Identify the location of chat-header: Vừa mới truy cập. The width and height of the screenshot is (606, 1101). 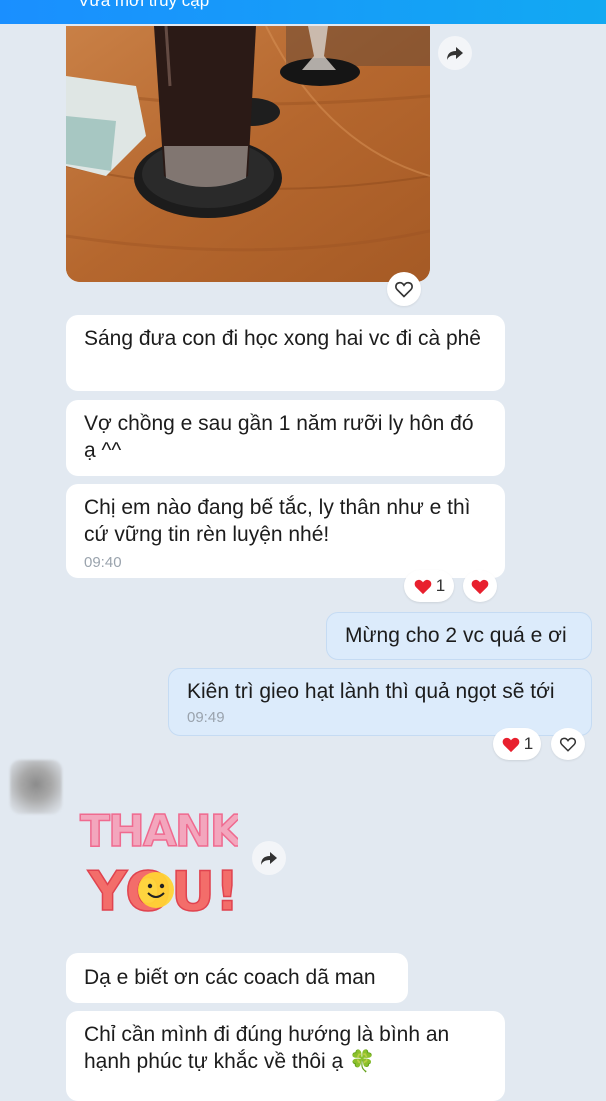
(303, 12).